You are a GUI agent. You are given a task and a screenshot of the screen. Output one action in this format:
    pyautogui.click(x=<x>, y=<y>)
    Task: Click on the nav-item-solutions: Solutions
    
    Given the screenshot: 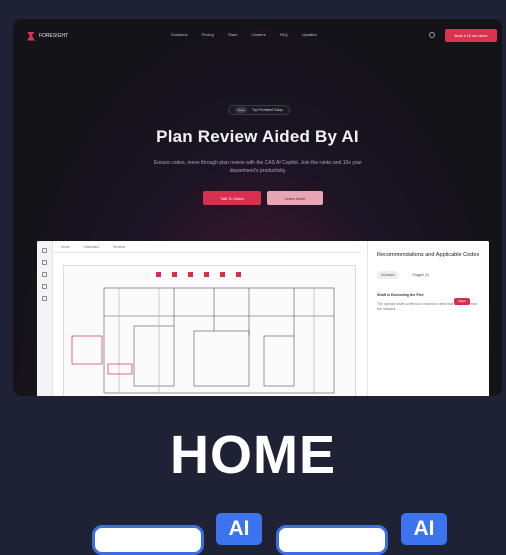 What is the action you would take?
    pyautogui.click(x=179, y=34)
    